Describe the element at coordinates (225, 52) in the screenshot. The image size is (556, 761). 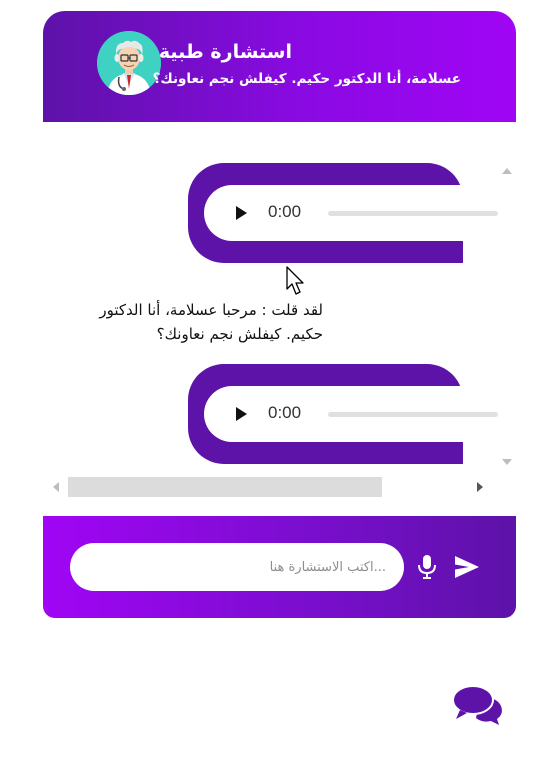
I see `chat-title: استشارة طبية` at that location.